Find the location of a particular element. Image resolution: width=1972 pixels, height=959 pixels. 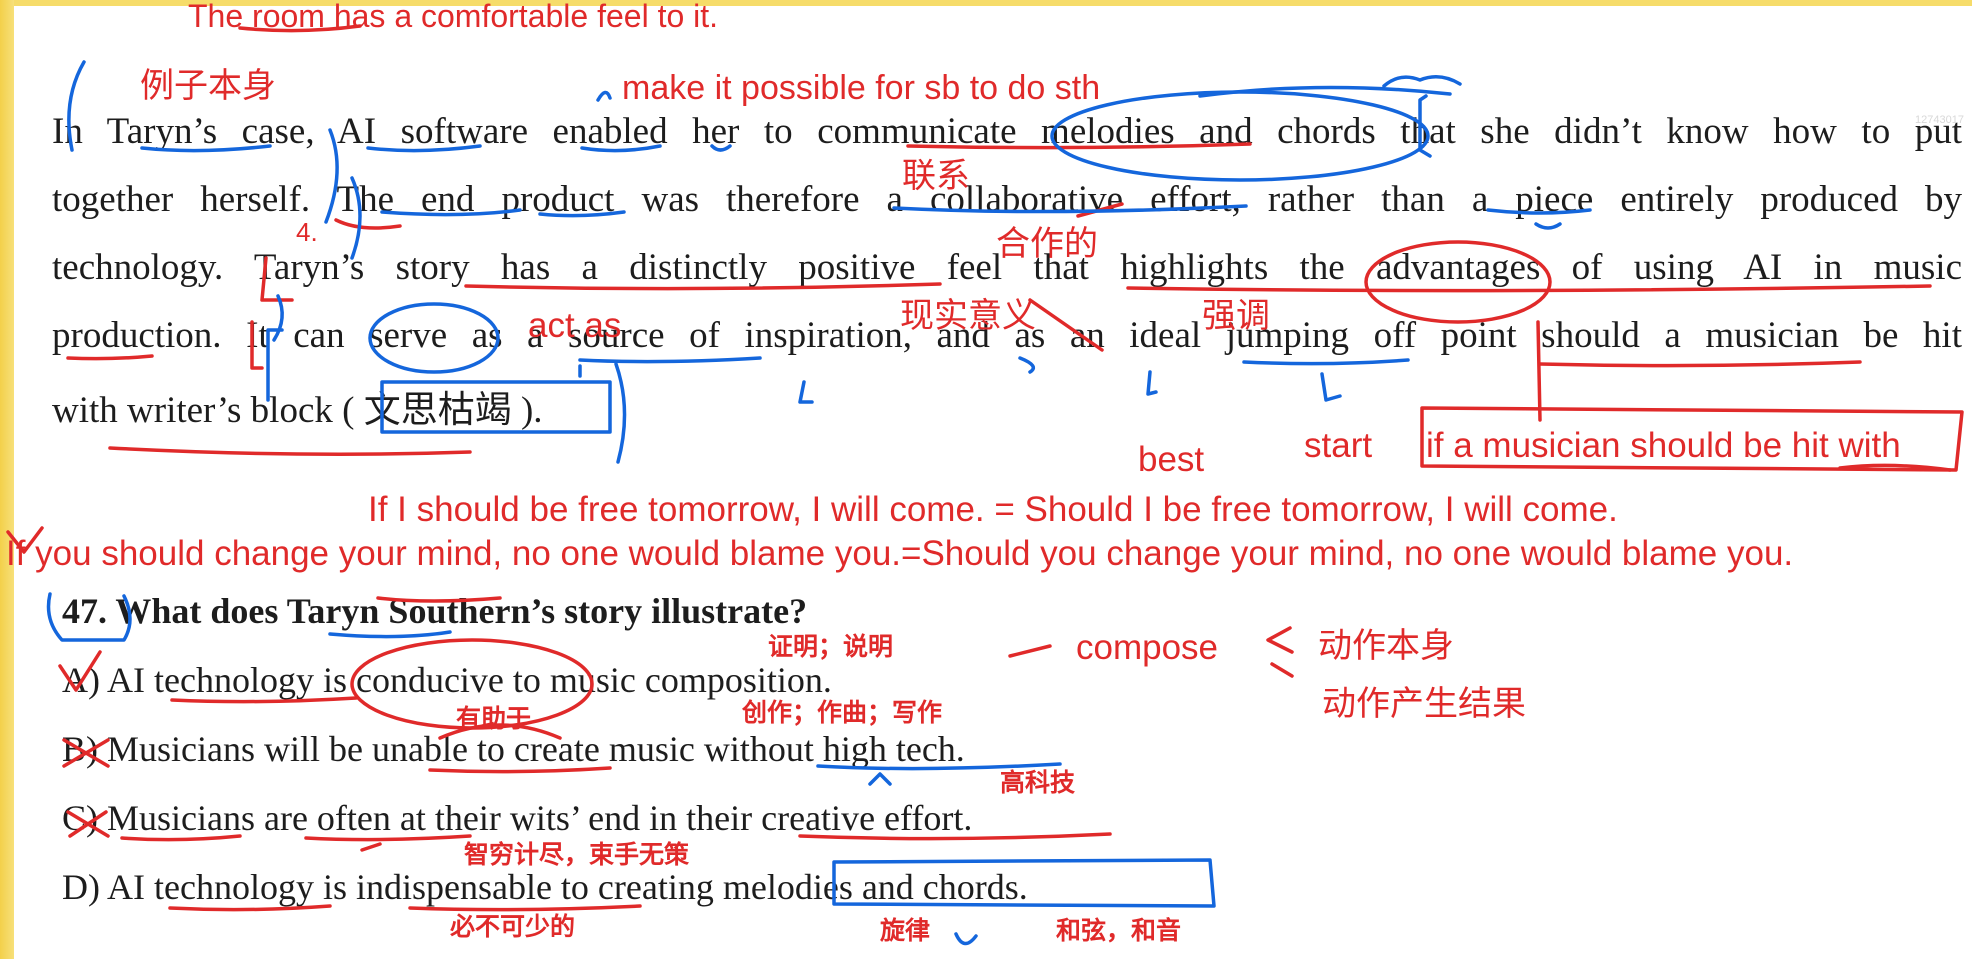

annotation-start: start is located at coordinates (1338, 445).